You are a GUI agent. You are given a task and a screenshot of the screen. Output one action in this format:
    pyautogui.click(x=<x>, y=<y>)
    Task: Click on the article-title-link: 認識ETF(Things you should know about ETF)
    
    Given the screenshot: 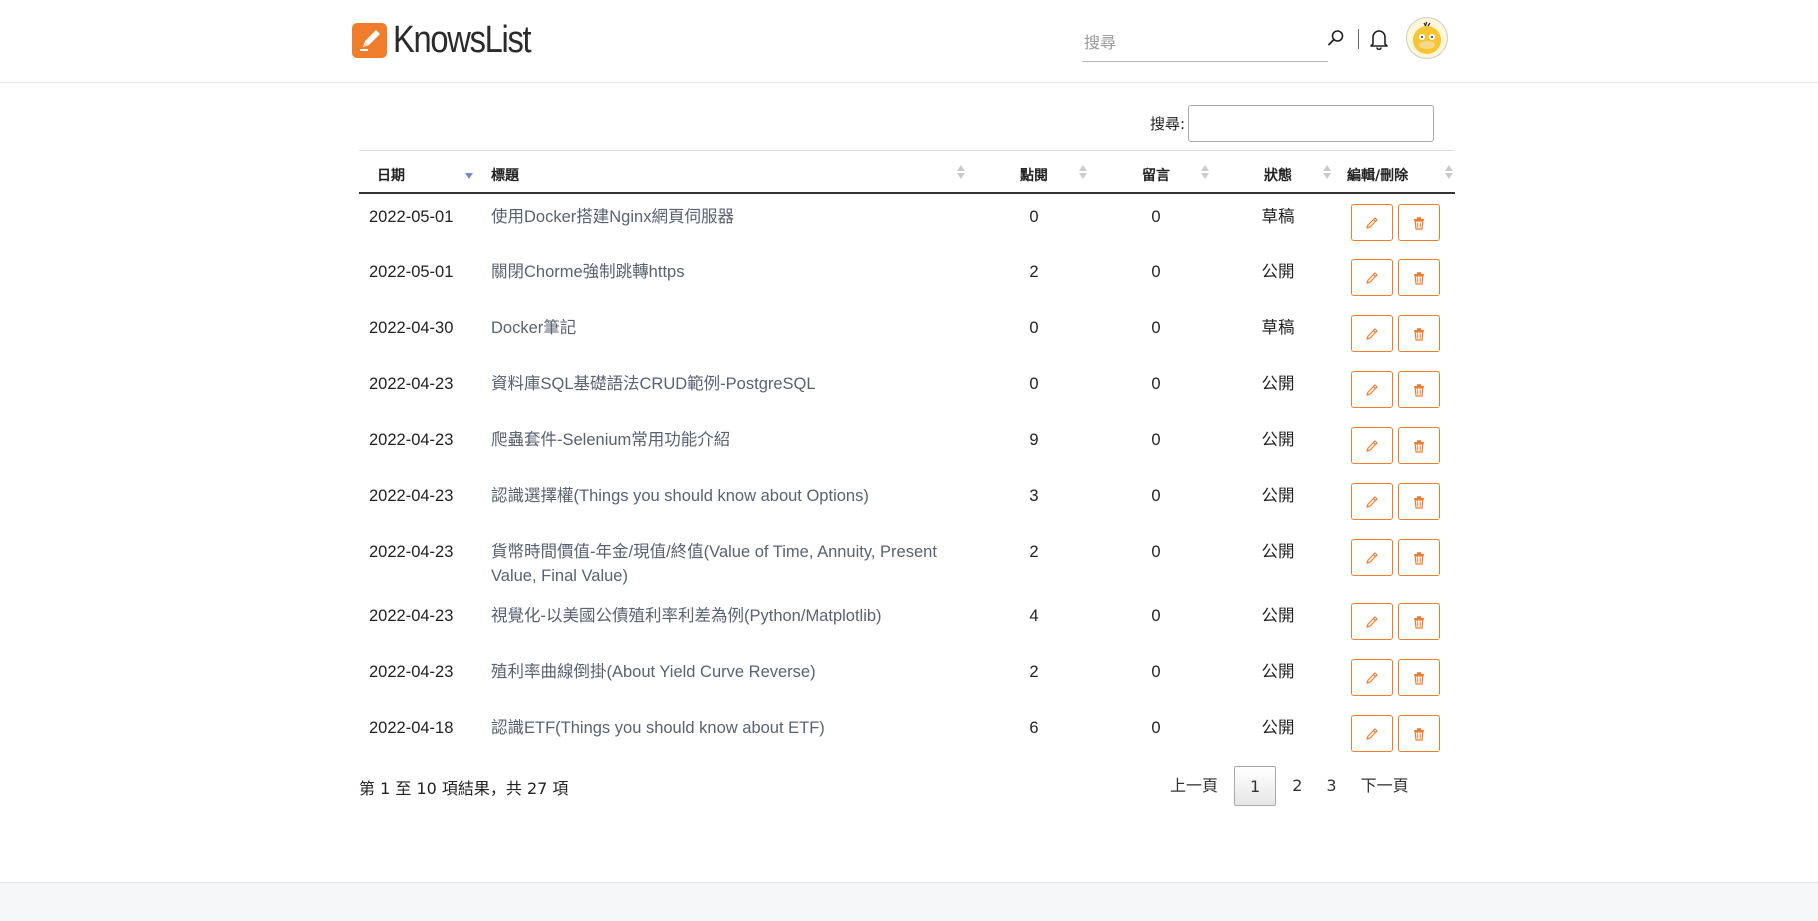 What is the action you would take?
    pyautogui.click(x=658, y=728)
    